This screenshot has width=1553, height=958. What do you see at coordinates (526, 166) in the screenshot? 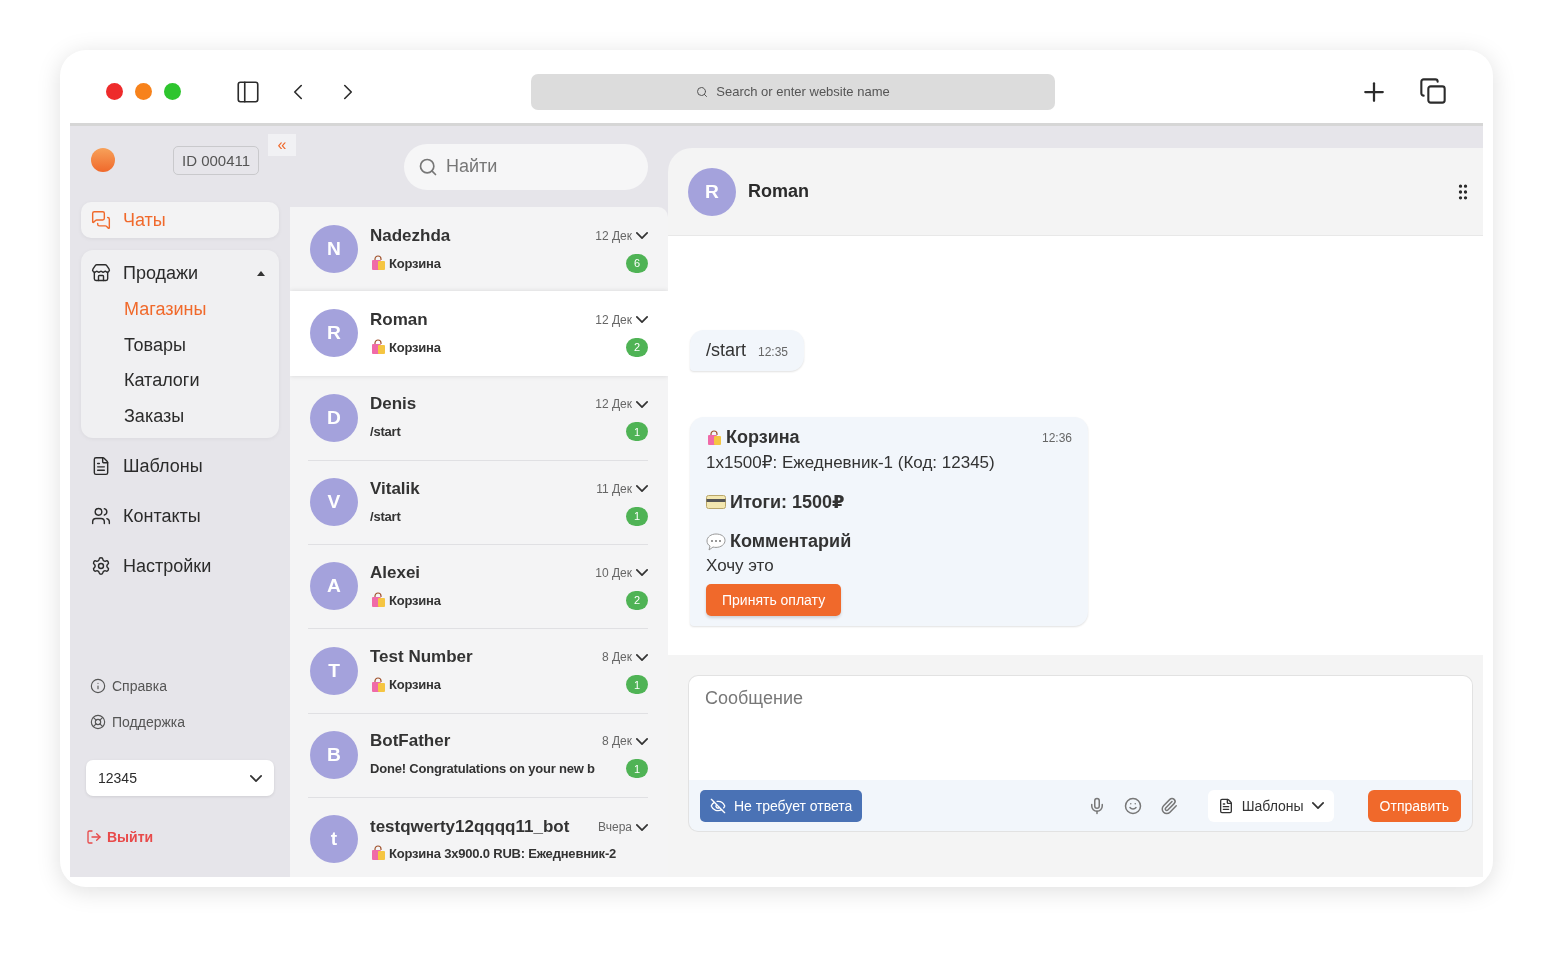
I see `search-field: Найти` at bounding box center [526, 166].